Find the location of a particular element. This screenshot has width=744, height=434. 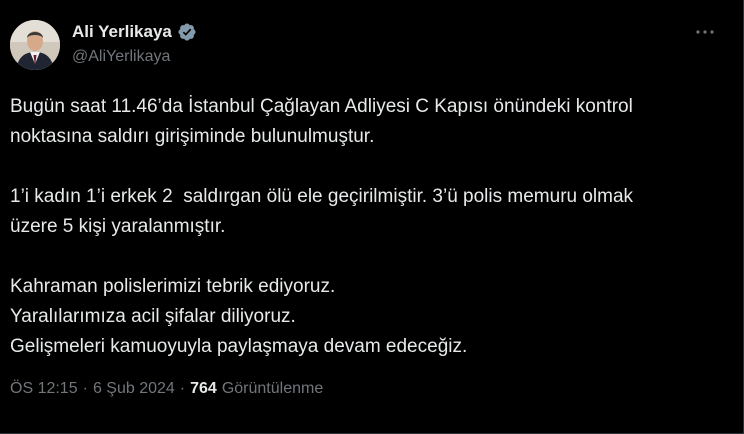

tweet-meta: ÖS 12:15 · 6 Şub 2024 · 764 Görüntülenme is located at coordinates (166, 389).